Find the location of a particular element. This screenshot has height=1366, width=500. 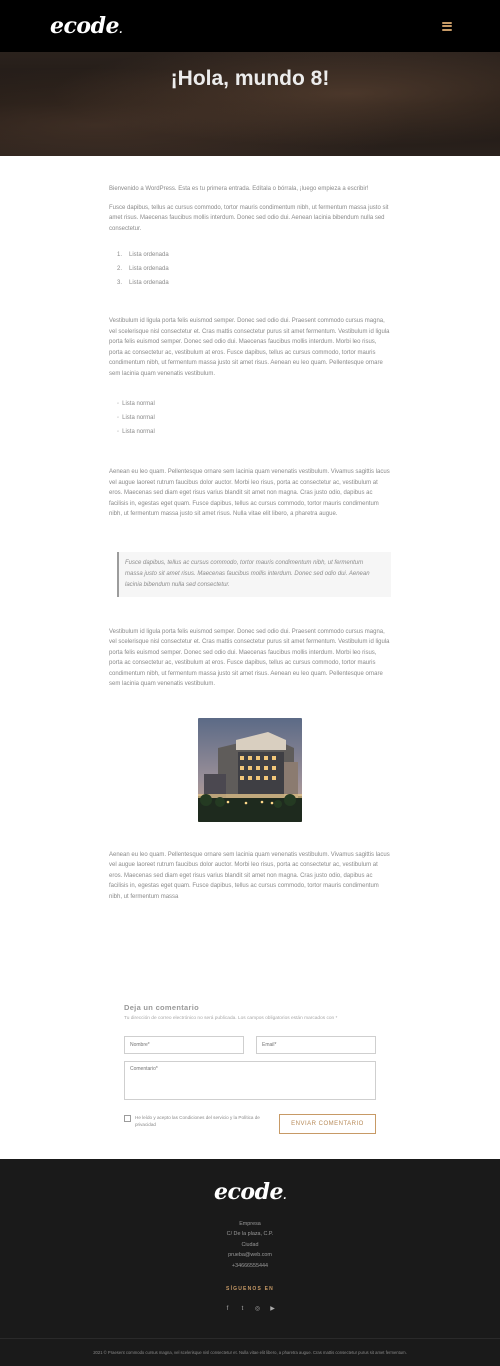

follow-us-label: SÍGUENOS EN is located at coordinates (250, 1289).